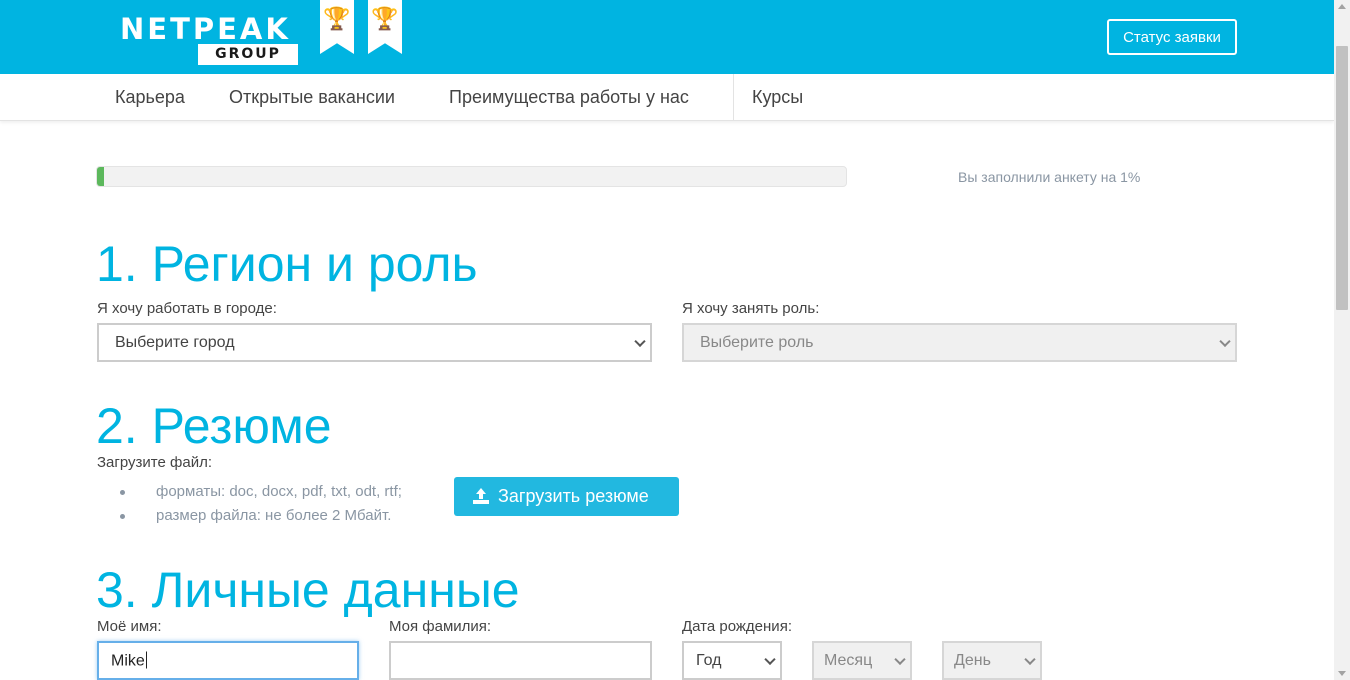 The width and height of the screenshot is (1350, 680). Describe the element at coordinates (248, 54) in the screenshot. I see `logo-group-label: GROUP` at that location.